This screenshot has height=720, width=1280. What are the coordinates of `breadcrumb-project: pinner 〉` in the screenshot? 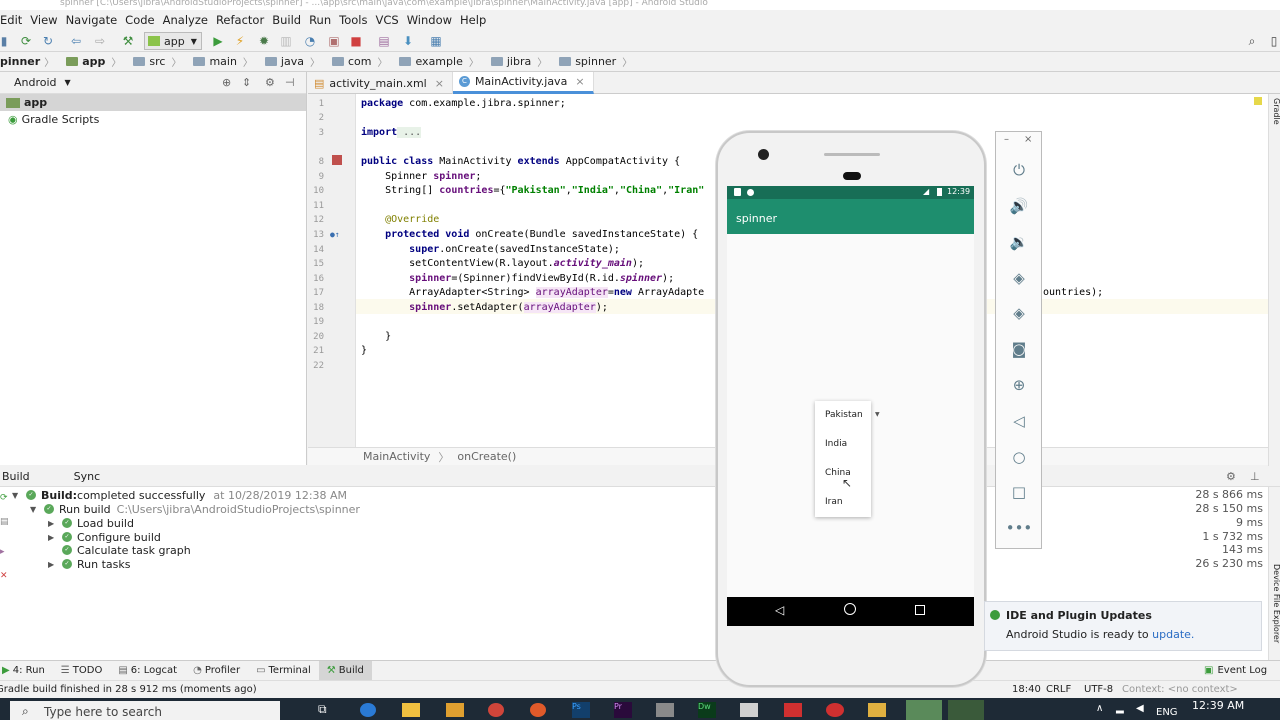 It's located at (30, 61).